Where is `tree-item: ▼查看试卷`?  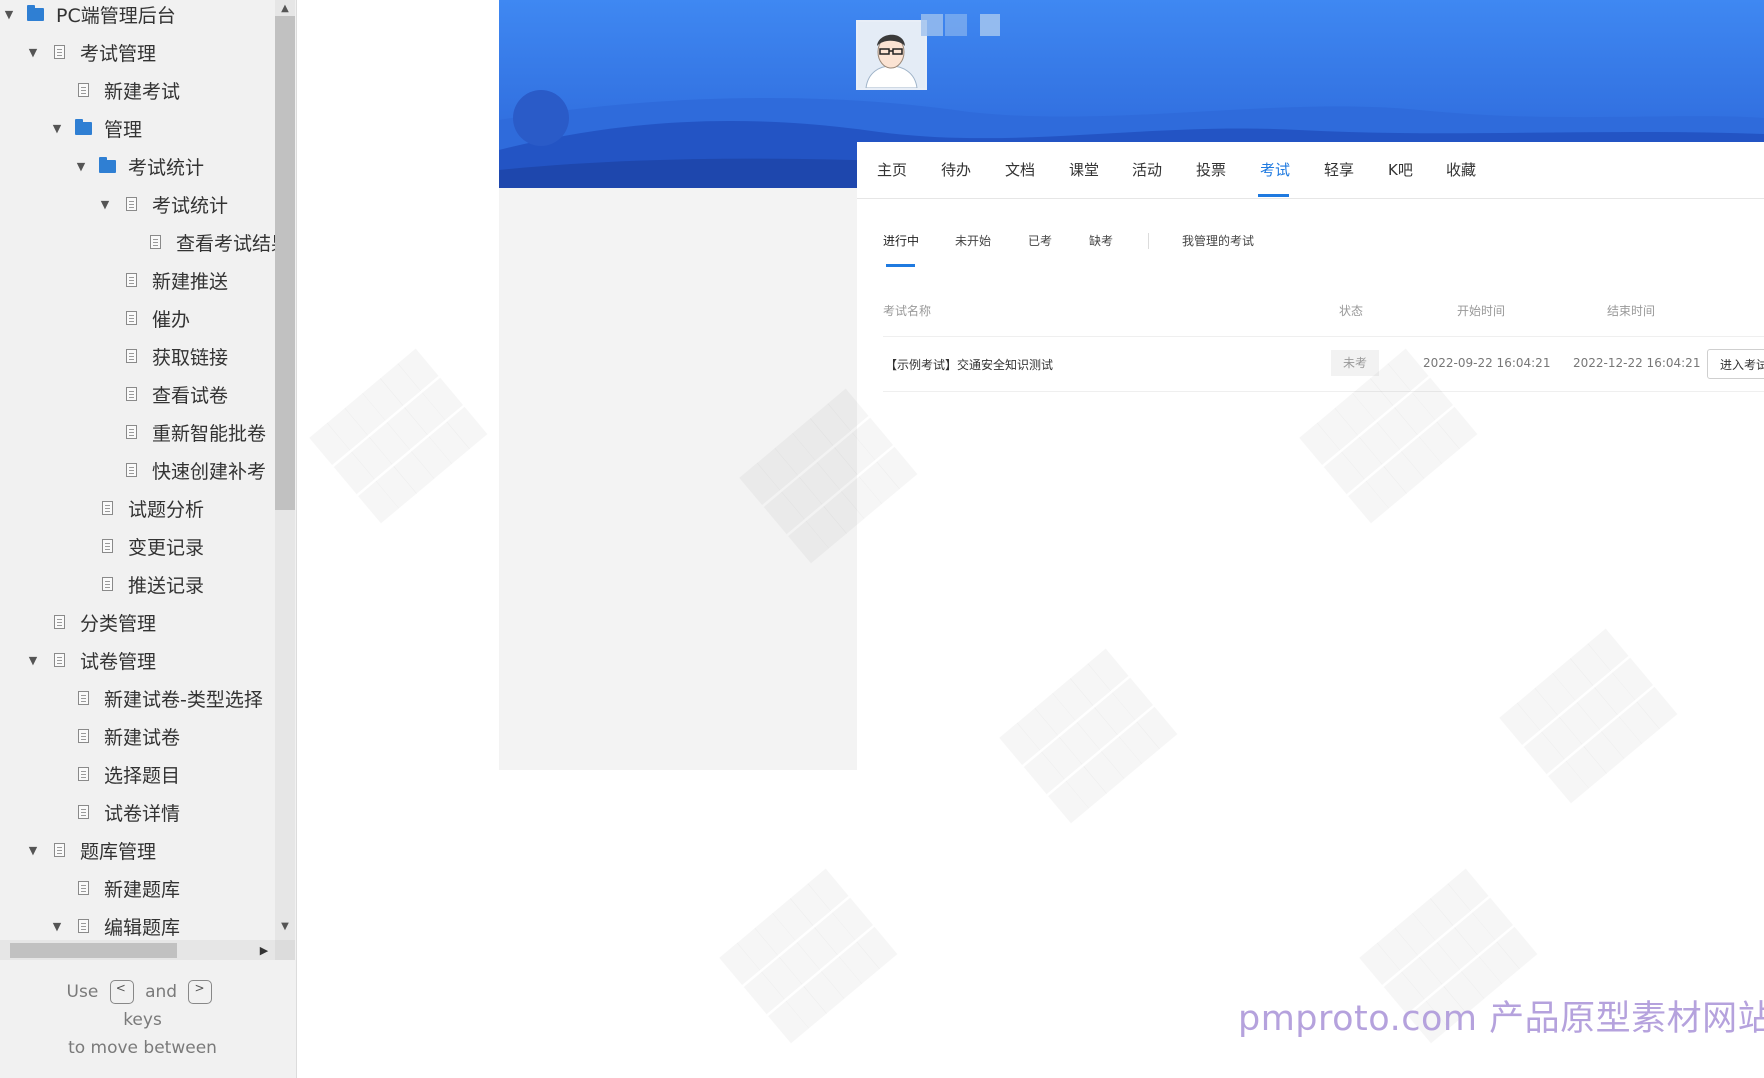 tree-item: ▼查看试卷 is located at coordinates (163, 394).